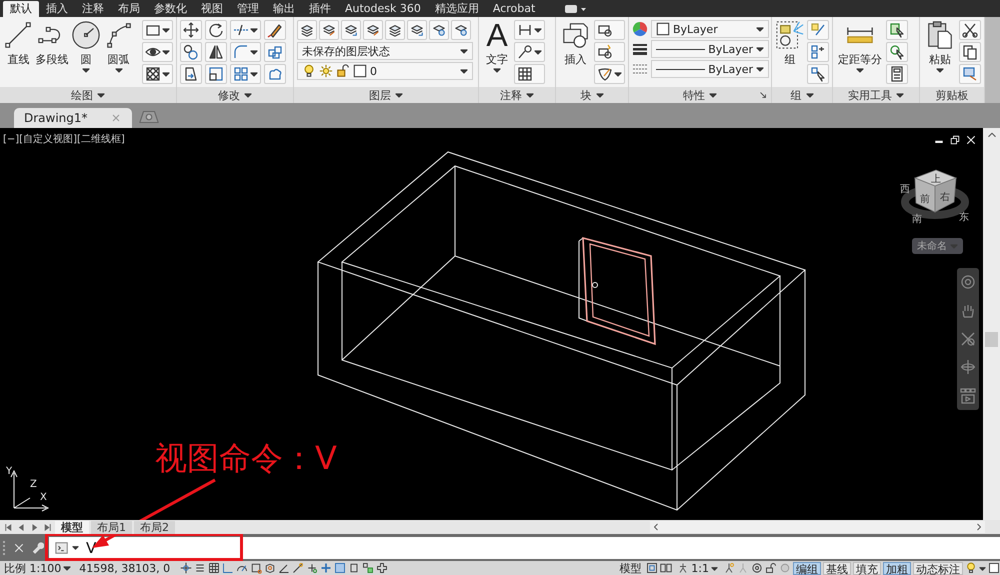 This screenshot has width=1000, height=575. I want to click on lines-icon, so click(200, 568).